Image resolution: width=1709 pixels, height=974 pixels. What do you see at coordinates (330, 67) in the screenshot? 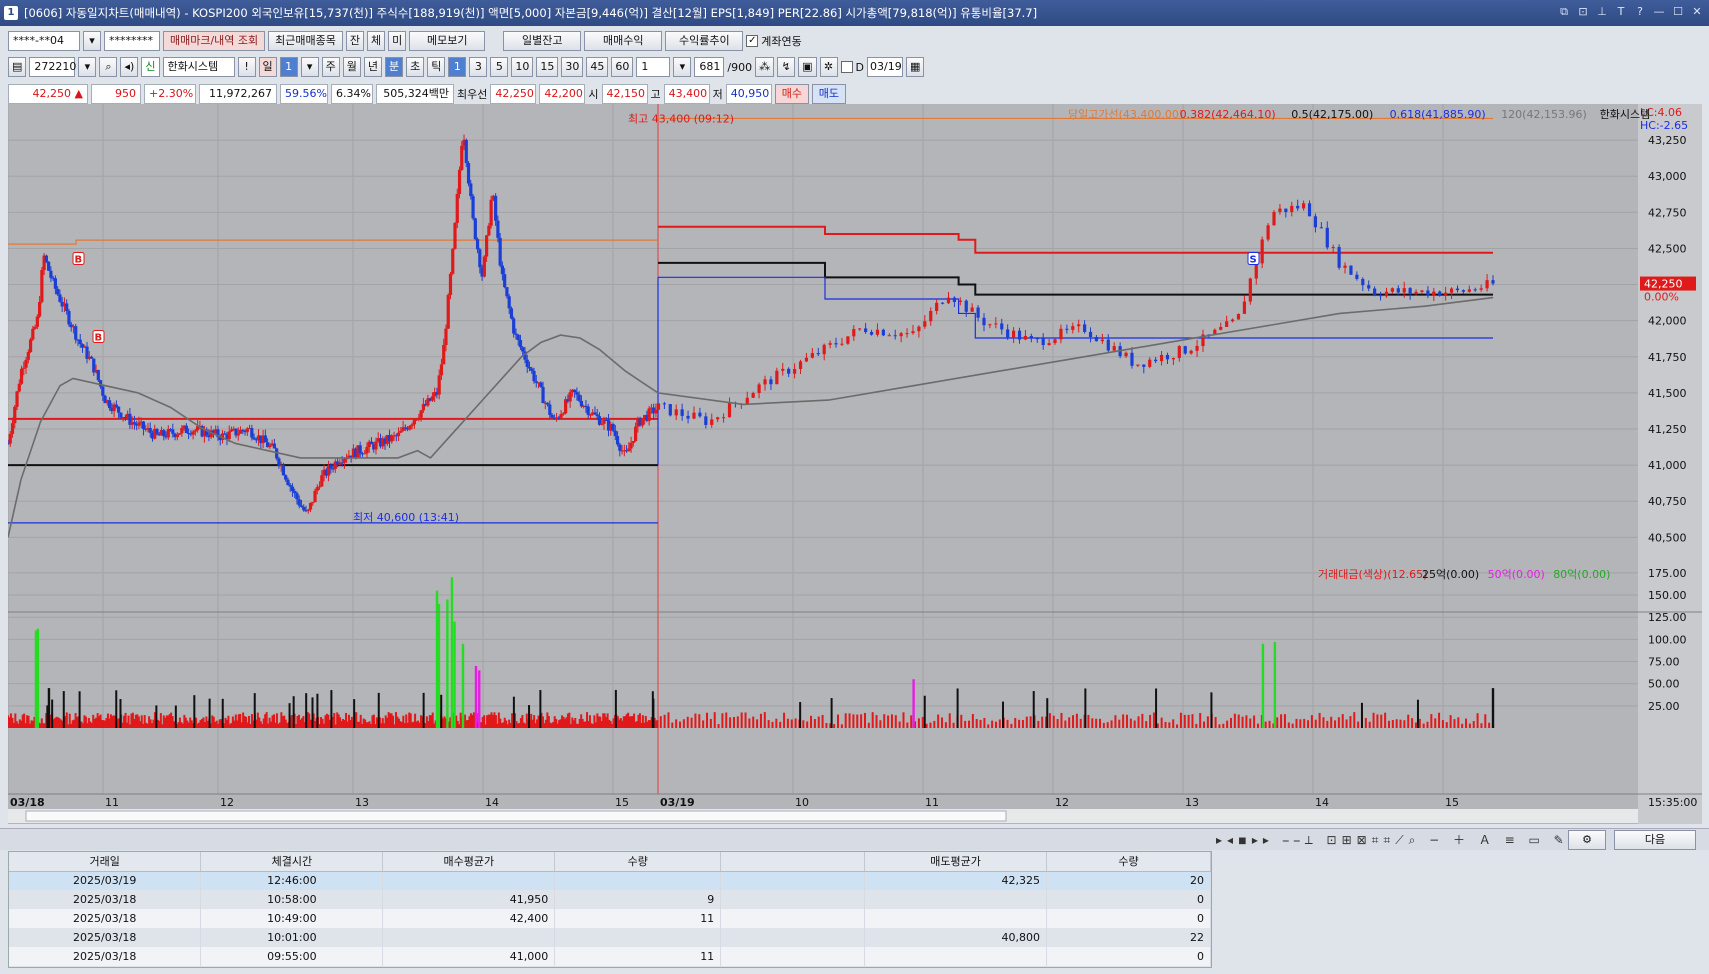
I see `period-week: 주` at bounding box center [330, 67].